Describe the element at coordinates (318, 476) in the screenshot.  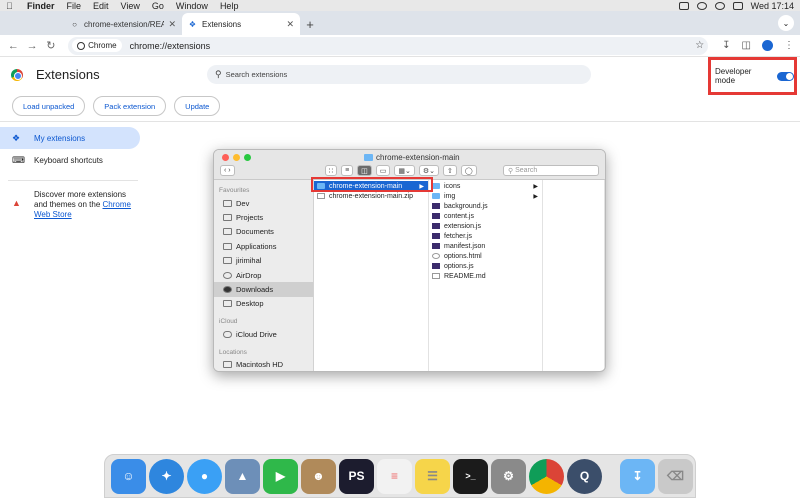
I see `contacts-app-icon: ☻` at that location.